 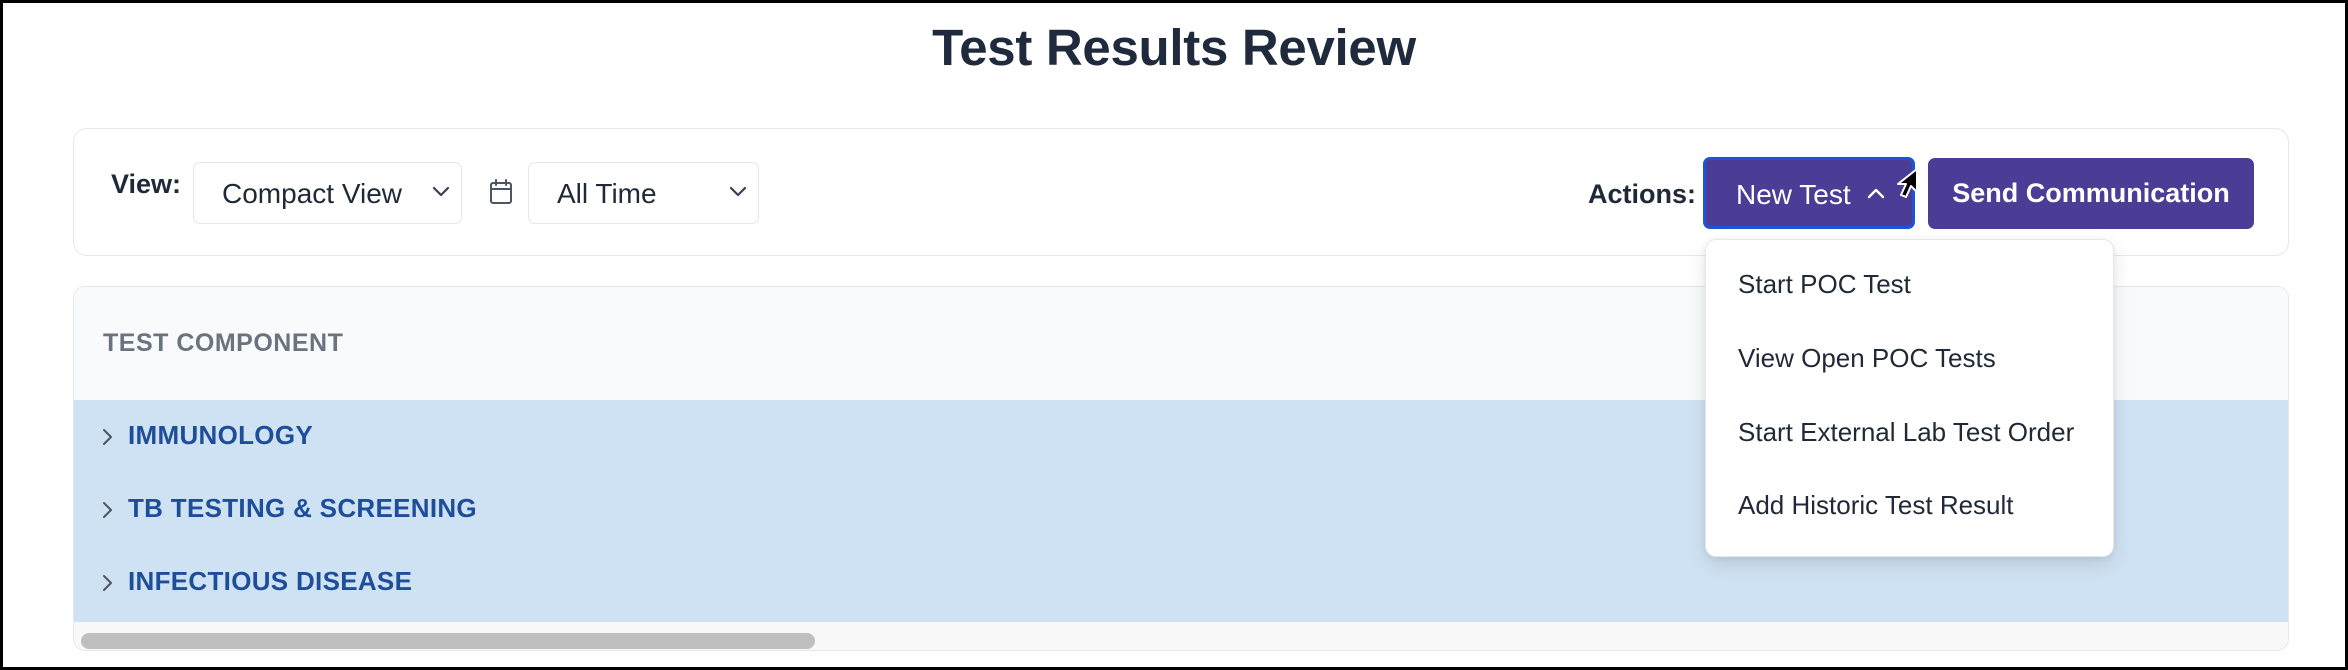 What do you see at coordinates (1907, 183) in the screenshot?
I see `mouse-cursor-icon` at bounding box center [1907, 183].